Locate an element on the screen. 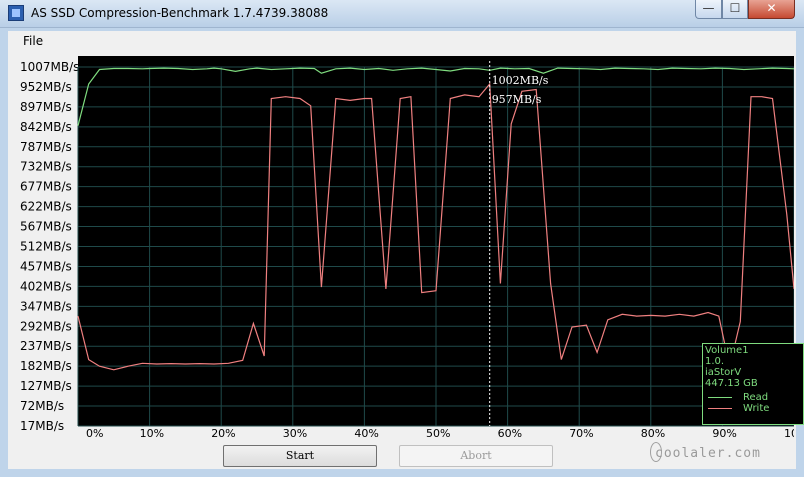 The width and height of the screenshot is (804, 477). y-tick-label: 1007MB/s is located at coordinates (49, 67).